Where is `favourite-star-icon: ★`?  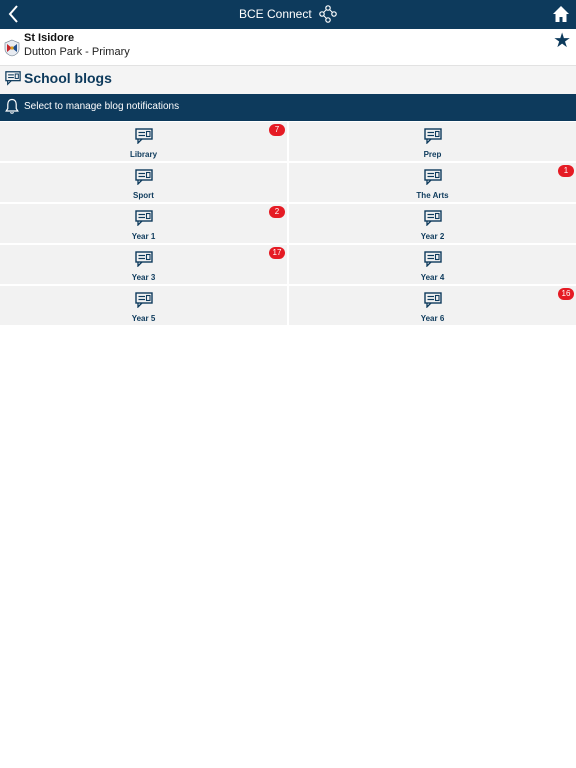 favourite-star-icon: ★ is located at coordinates (562, 41).